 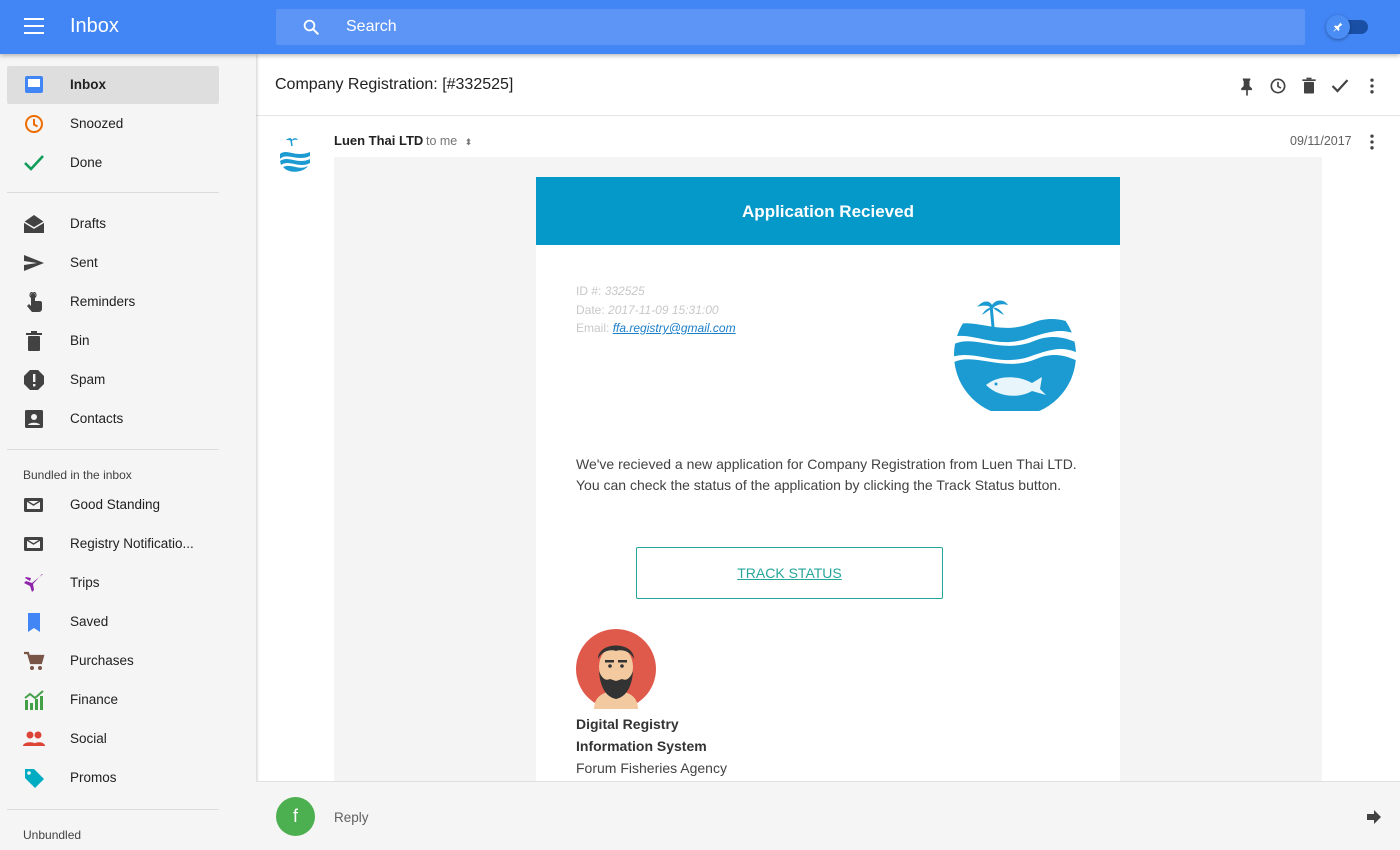 What do you see at coordinates (113, 380) in the screenshot?
I see `sidebar-item-spam: Spam` at bounding box center [113, 380].